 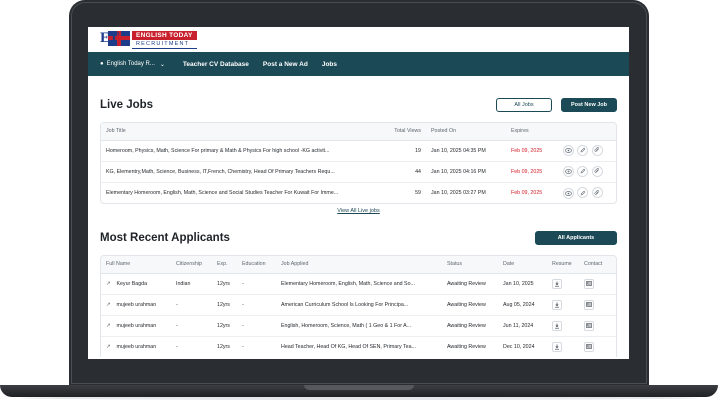 What do you see at coordinates (556, 105) in the screenshot?
I see `live-jobs-actions: All Jobs Post New Job` at bounding box center [556, 105].